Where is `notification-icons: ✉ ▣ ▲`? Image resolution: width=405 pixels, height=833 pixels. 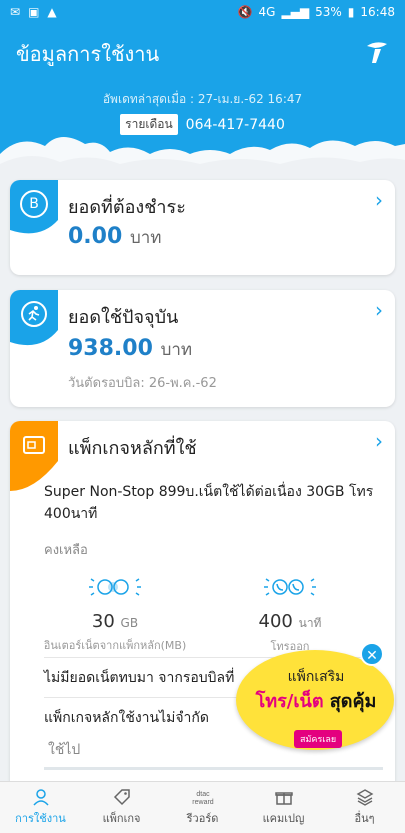
notification-icons: ✉ ▣ ▲ is located at coordinates (33, 12).